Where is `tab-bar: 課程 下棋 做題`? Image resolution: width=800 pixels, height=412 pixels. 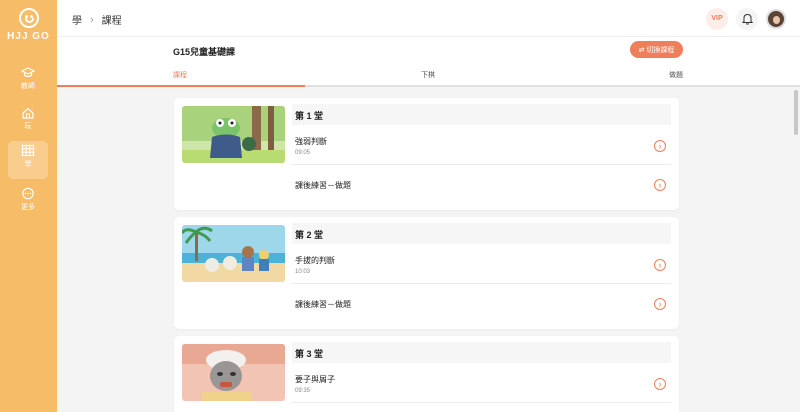 tab-bar: 課程 下棋 做題 is located at coordinates (428, 75).